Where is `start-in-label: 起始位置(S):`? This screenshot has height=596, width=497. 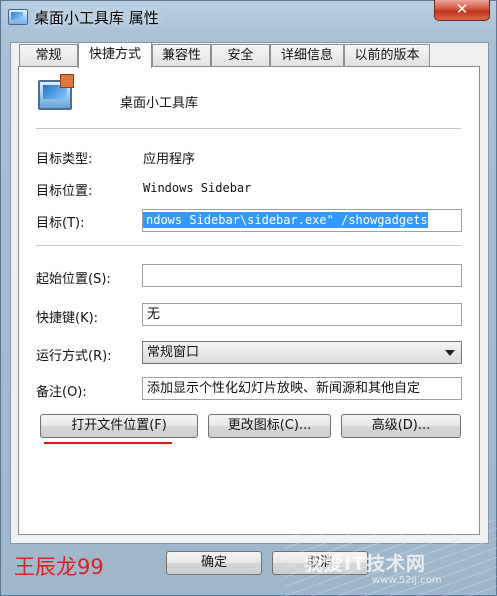 start-in-label: 起始位置(S): is located at coordinates (73, 279).